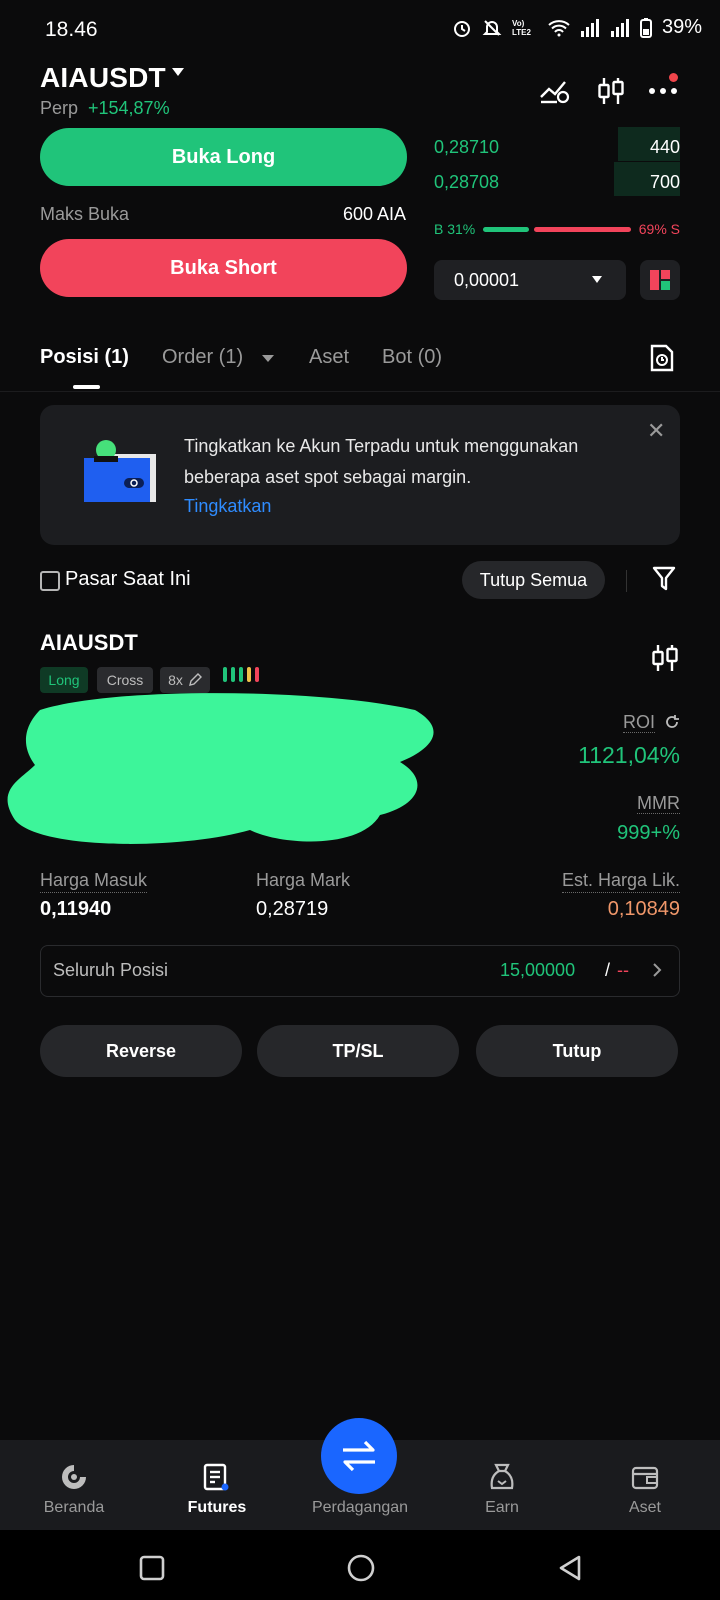 Image resolution: width=720 pixels, height=1600 pixels. I want to click on mmr-label-text: MMR, so click(658, 803).